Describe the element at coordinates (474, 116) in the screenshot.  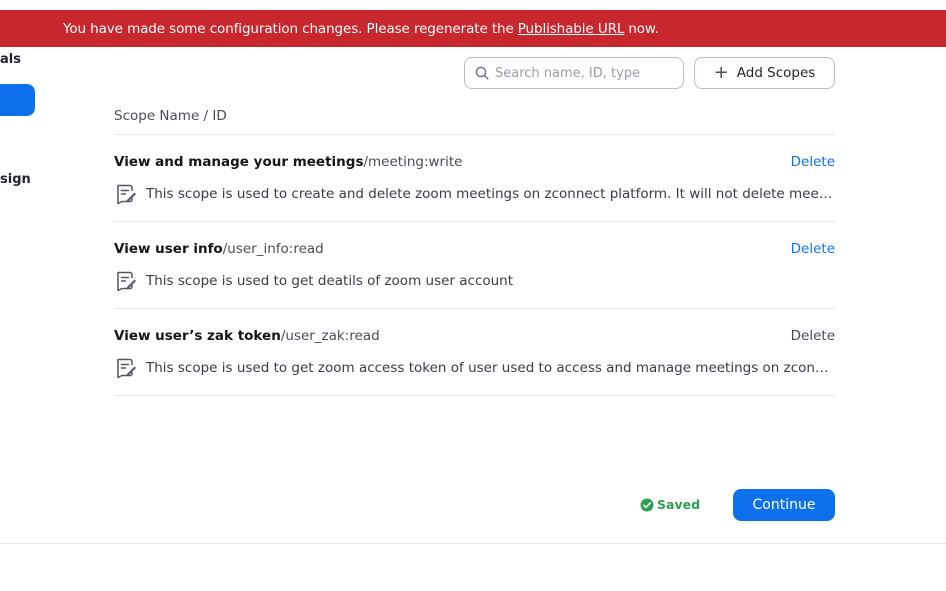
I see `table-header: Scope Name / ID` at that location.